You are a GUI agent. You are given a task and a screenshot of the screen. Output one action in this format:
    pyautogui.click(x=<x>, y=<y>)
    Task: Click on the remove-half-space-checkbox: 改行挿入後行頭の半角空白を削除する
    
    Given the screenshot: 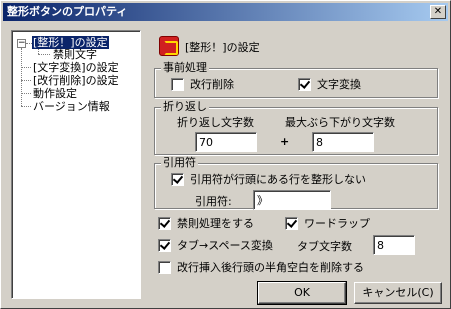 What is the action you would take?
    pyautogui.click(x=261, y=267)
    